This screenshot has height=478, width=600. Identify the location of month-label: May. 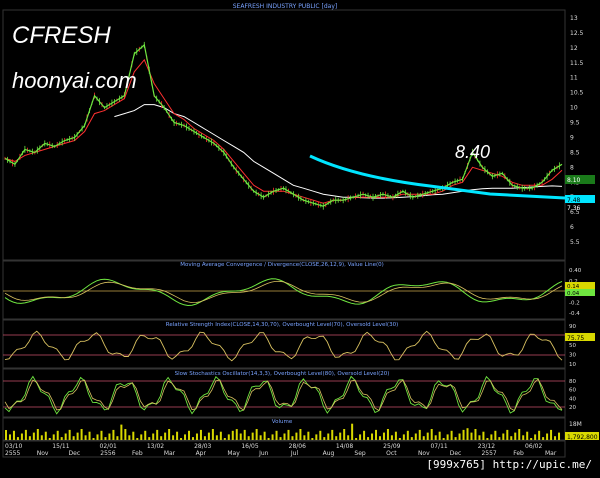
(233, 453).